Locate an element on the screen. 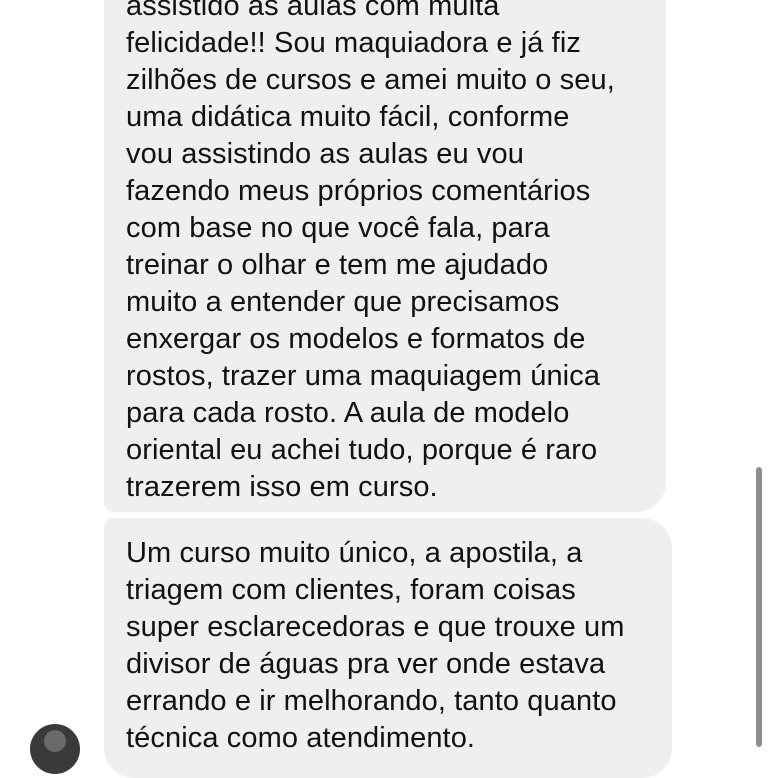 The width and height of the screenshot is (768, 778). message-line: assistido as aulas com muita is located at coordinates (313, 11).